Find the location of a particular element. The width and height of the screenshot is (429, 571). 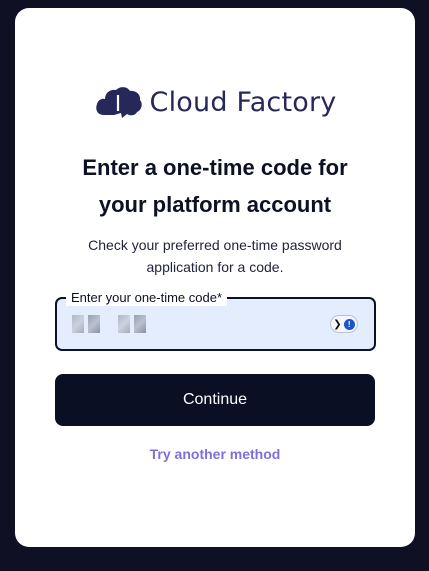

page-subtitle-line-1: Check your preferred one-time password is located at coordinates (215, 245).